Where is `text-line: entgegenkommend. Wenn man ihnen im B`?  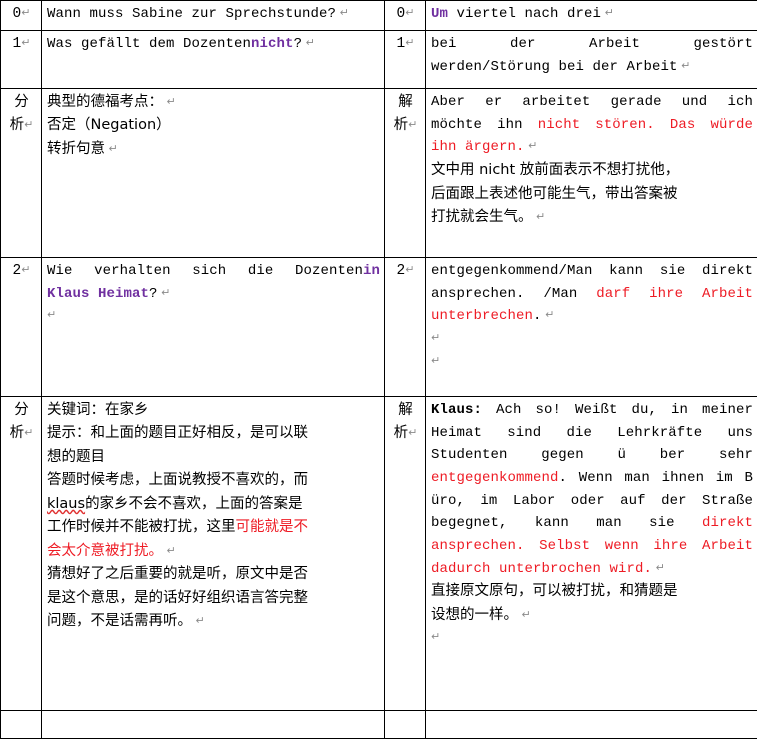
text-line: entgegenkommend. Wenn man ihnen im B is located at coordinates (592, 478).